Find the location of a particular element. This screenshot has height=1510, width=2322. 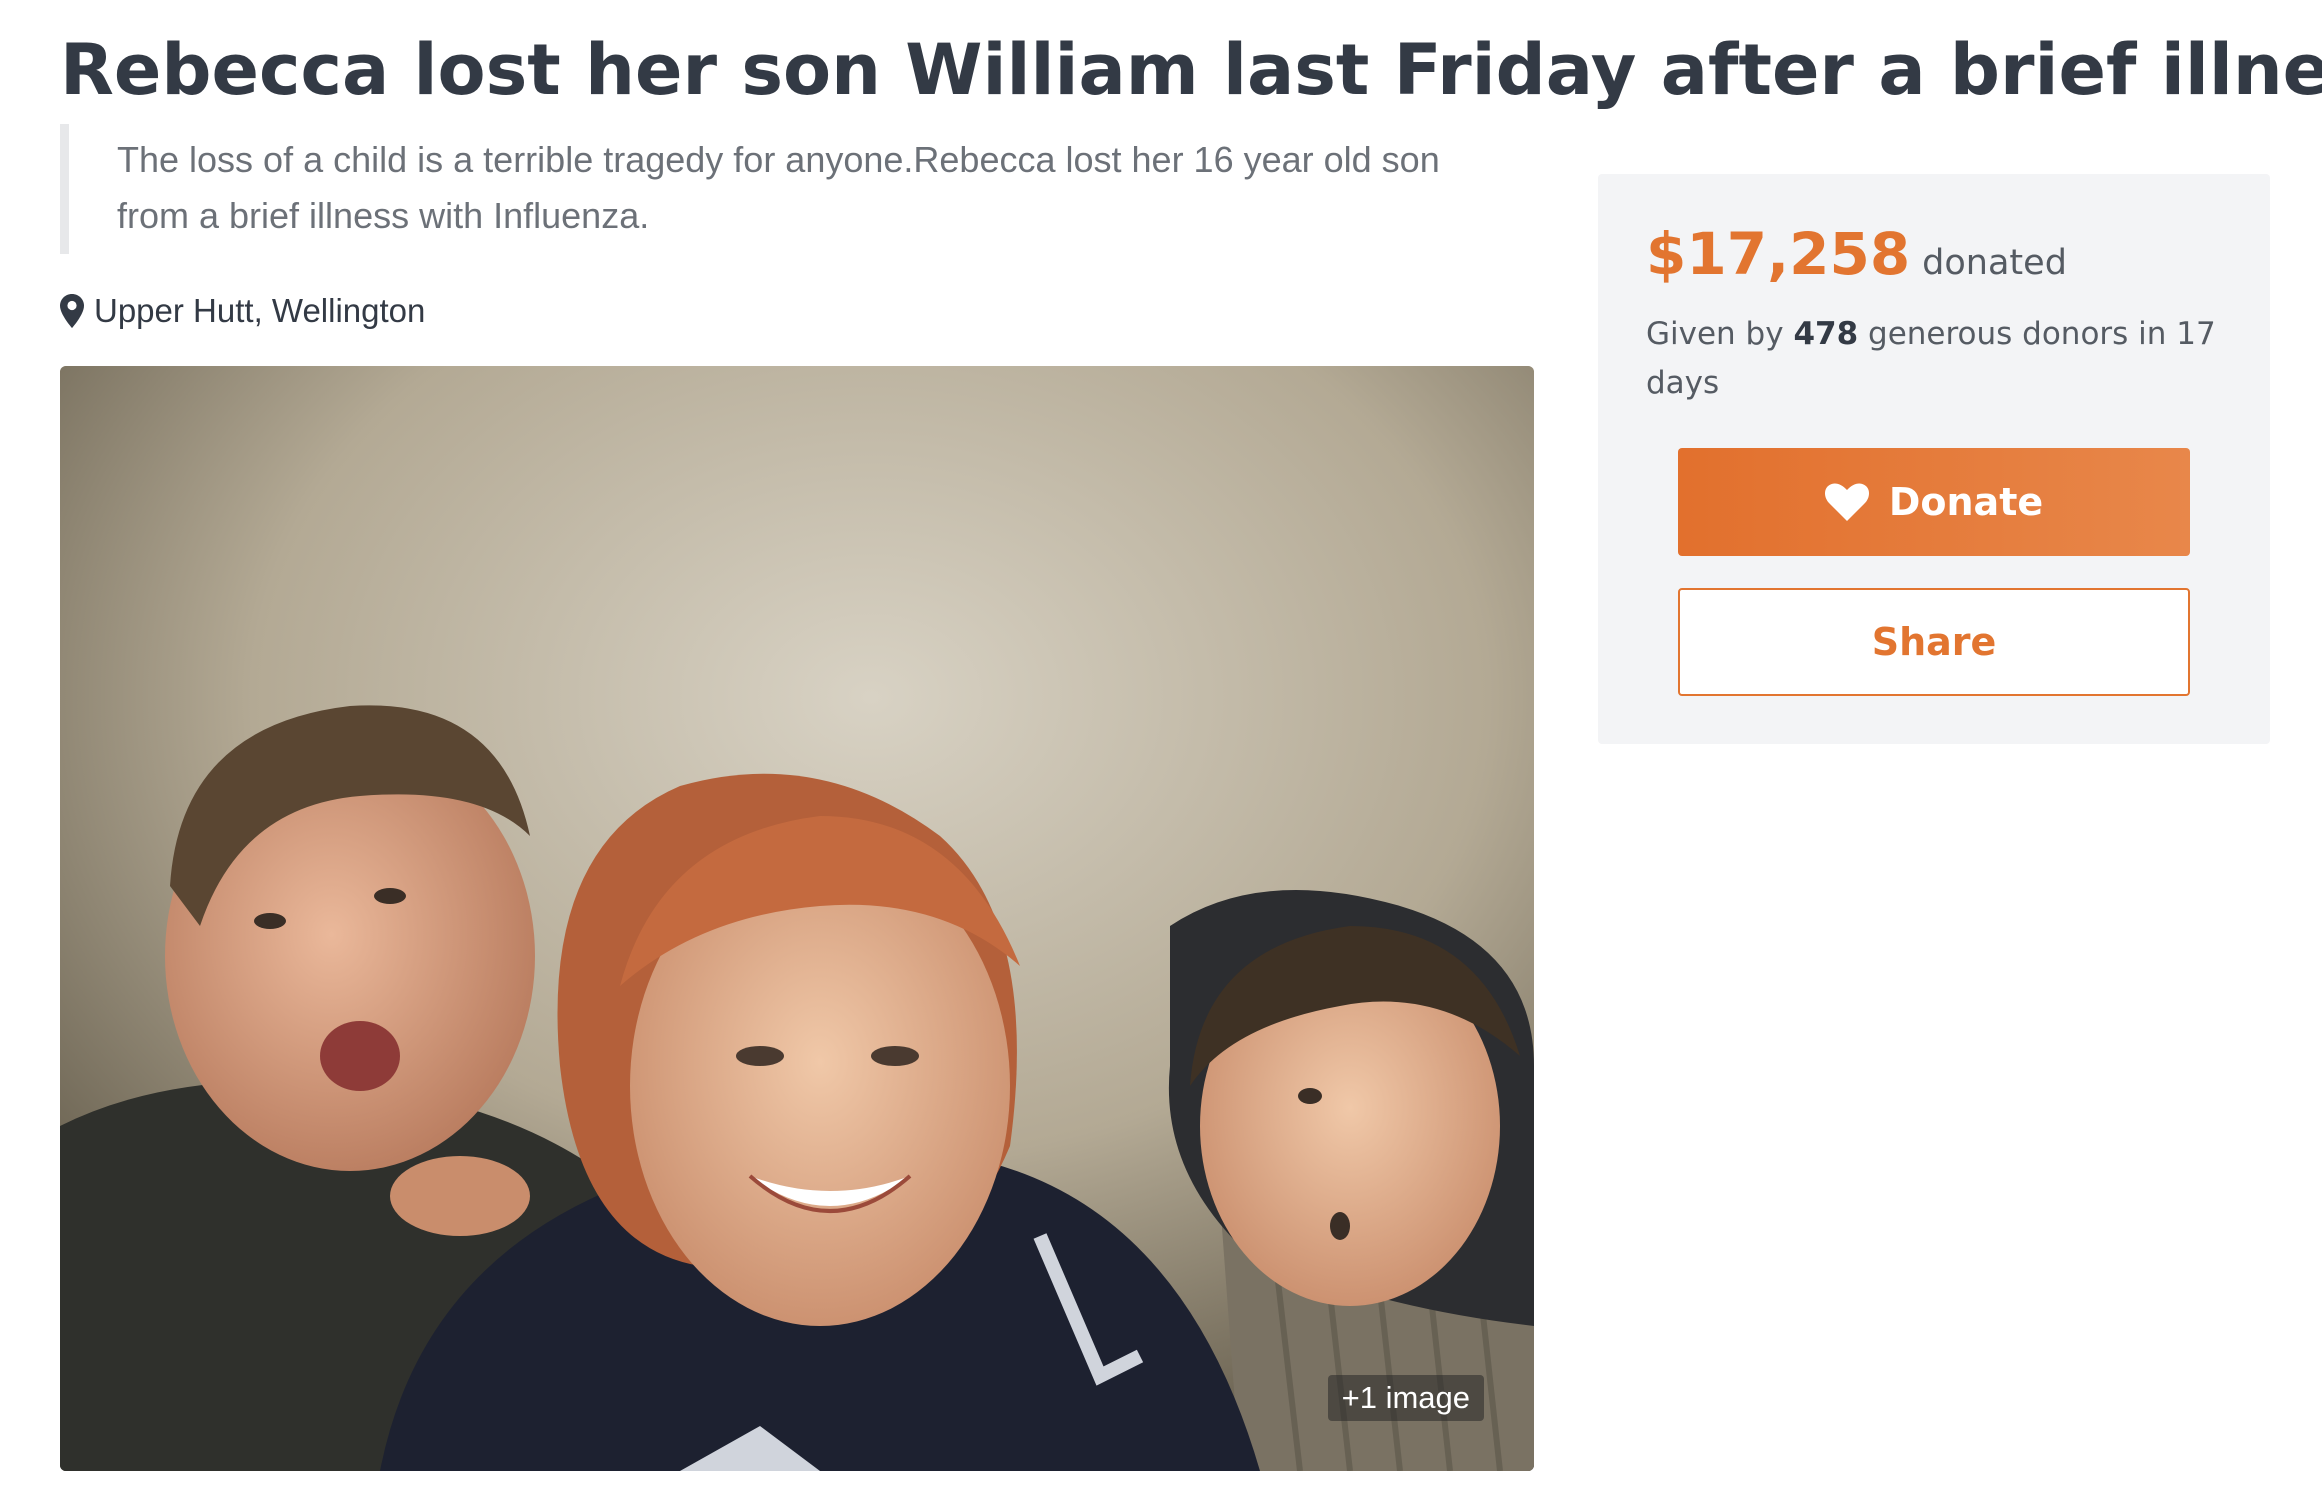

donors-prefix: Given by is located at coordinates (1715, 334).